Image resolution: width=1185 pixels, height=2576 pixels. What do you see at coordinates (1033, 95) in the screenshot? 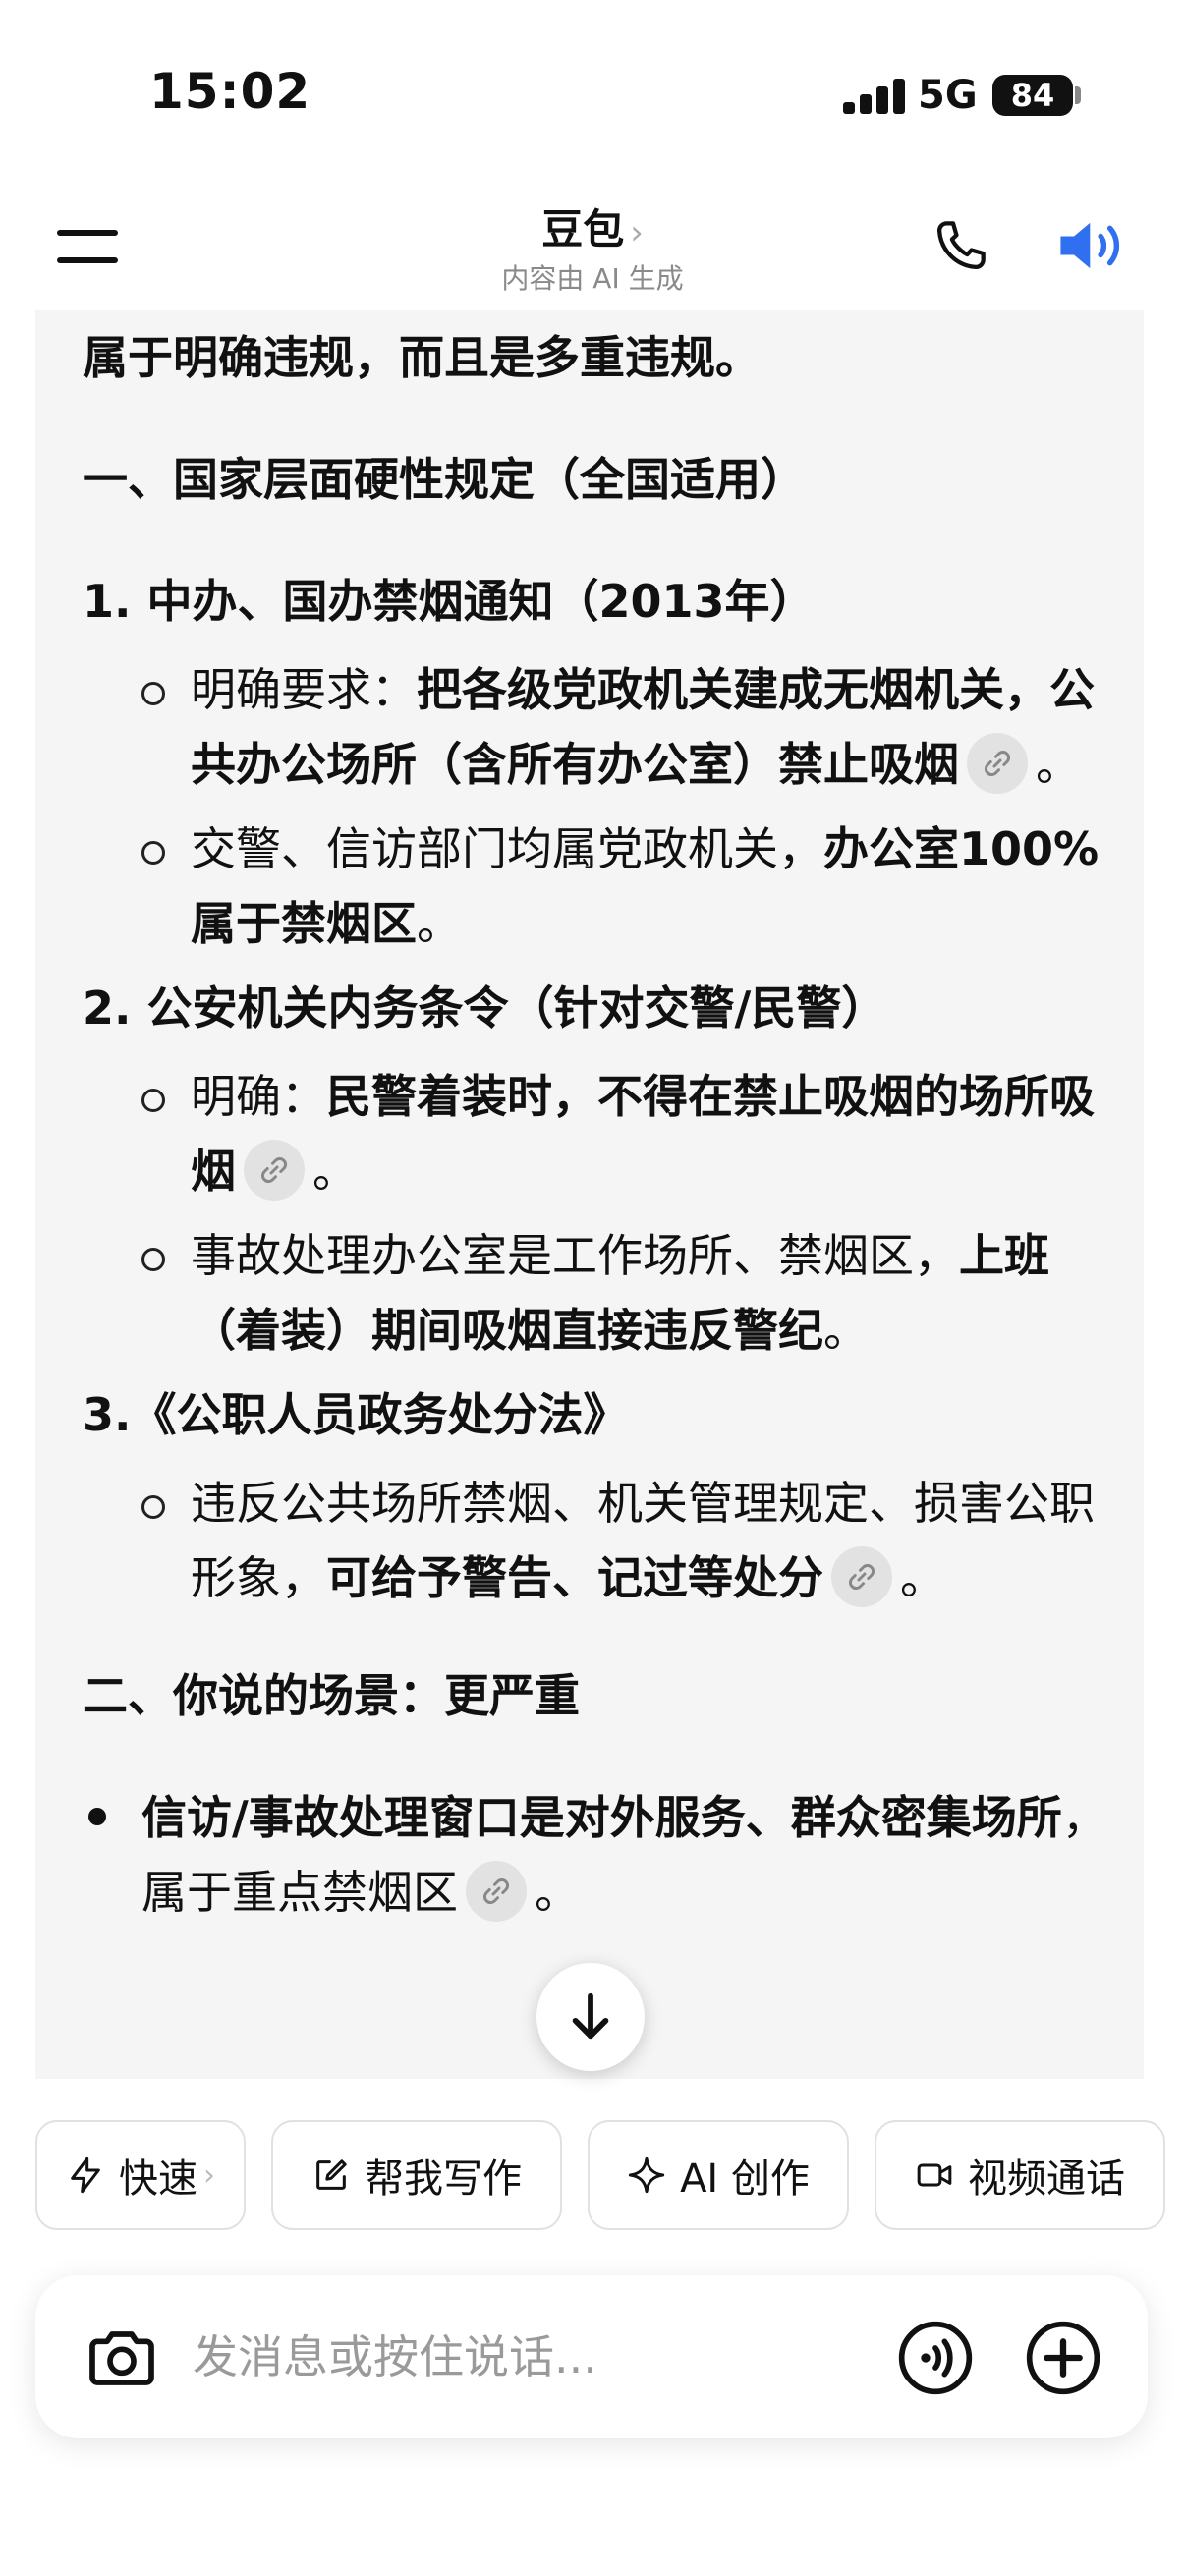
I see `battery-icon: 84` at bounding box center [1033, 95].